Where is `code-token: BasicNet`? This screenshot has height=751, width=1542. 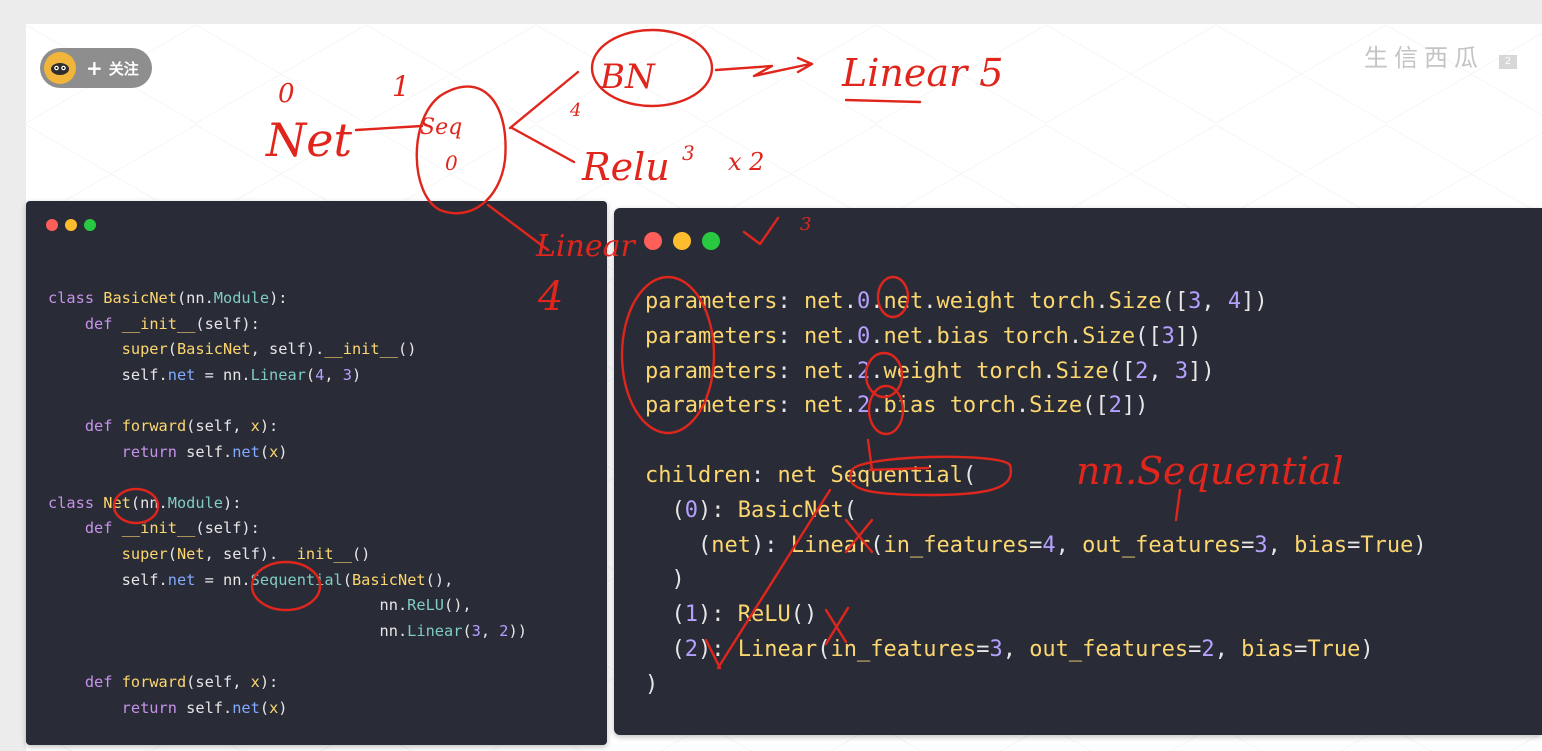 code-token: BasicNet is located at coordinates (213, 349).